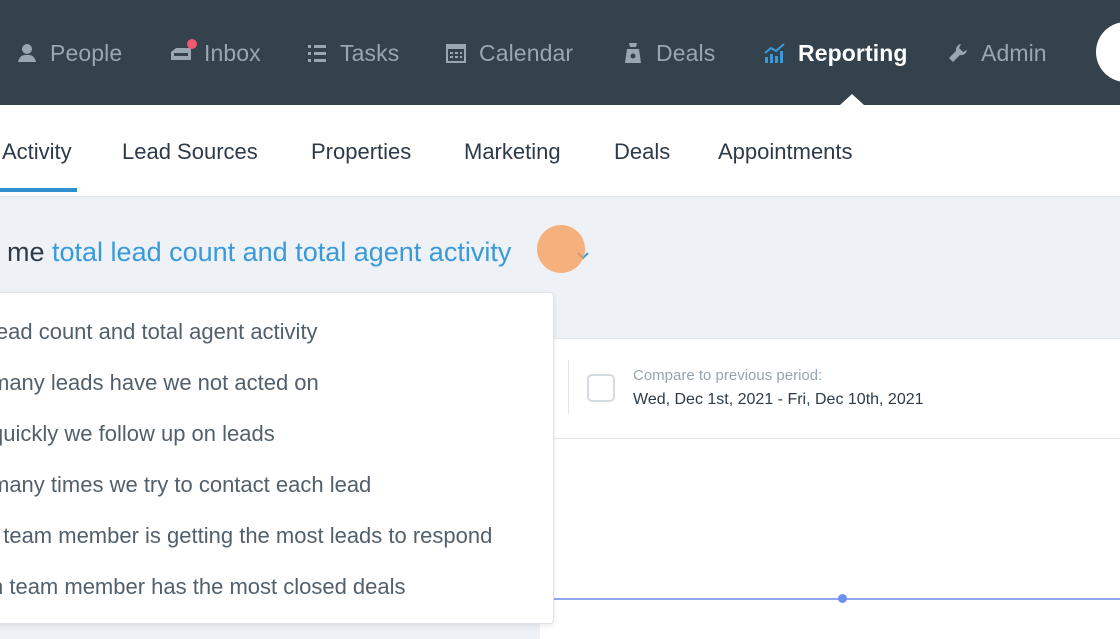 The width and height of the screenshot is (1120, 639). Describe the element at coordinates (853, 52) in the screenshot. I see `nav-reporting-label: Reporting` at that location.